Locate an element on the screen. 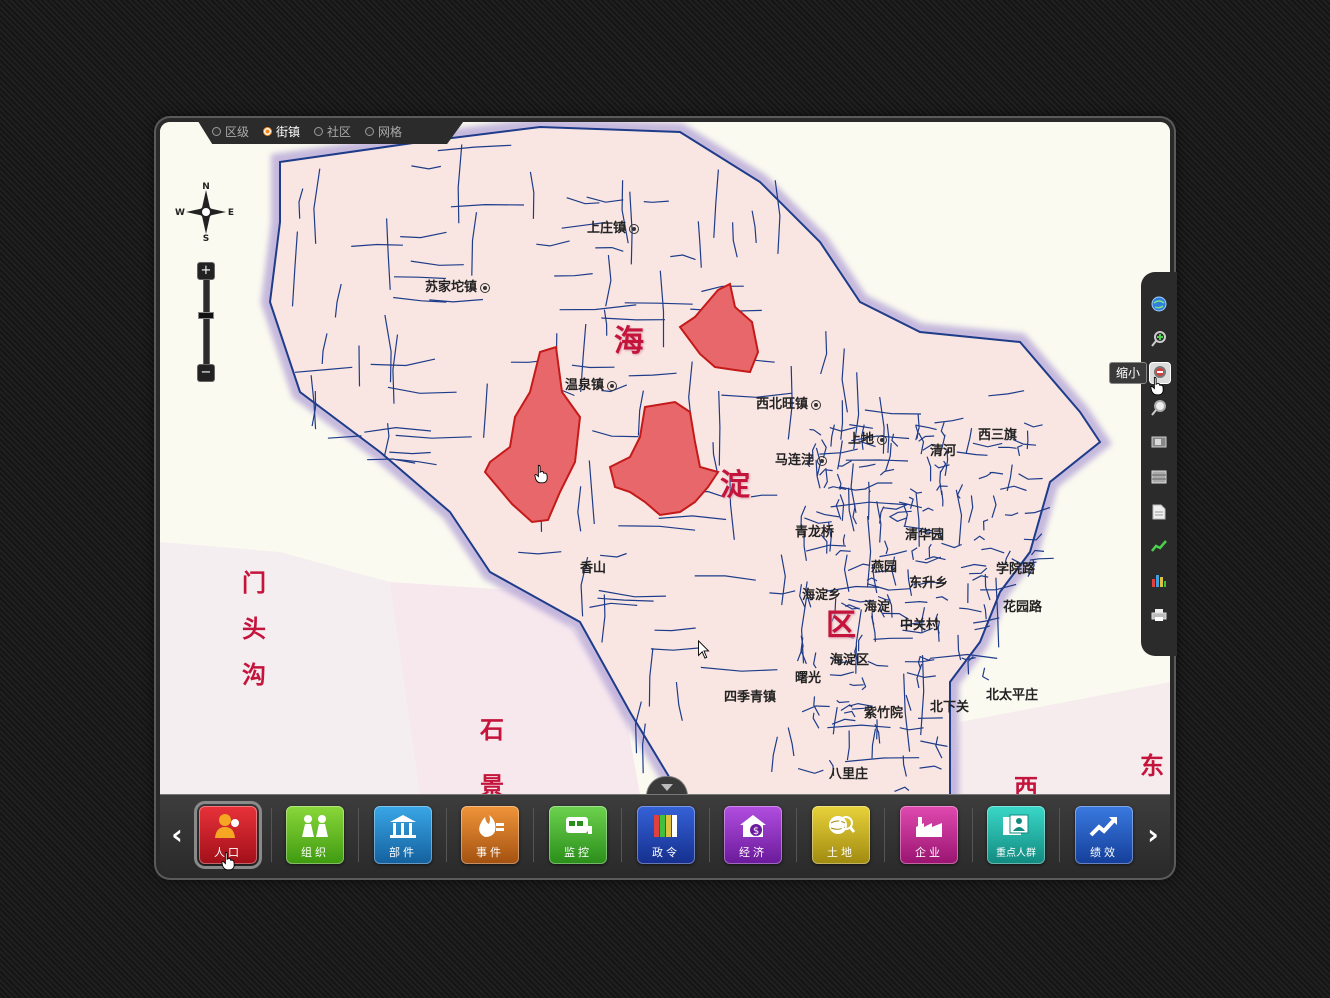  module-button-4: 监控 is located at coordinates (578, 835).